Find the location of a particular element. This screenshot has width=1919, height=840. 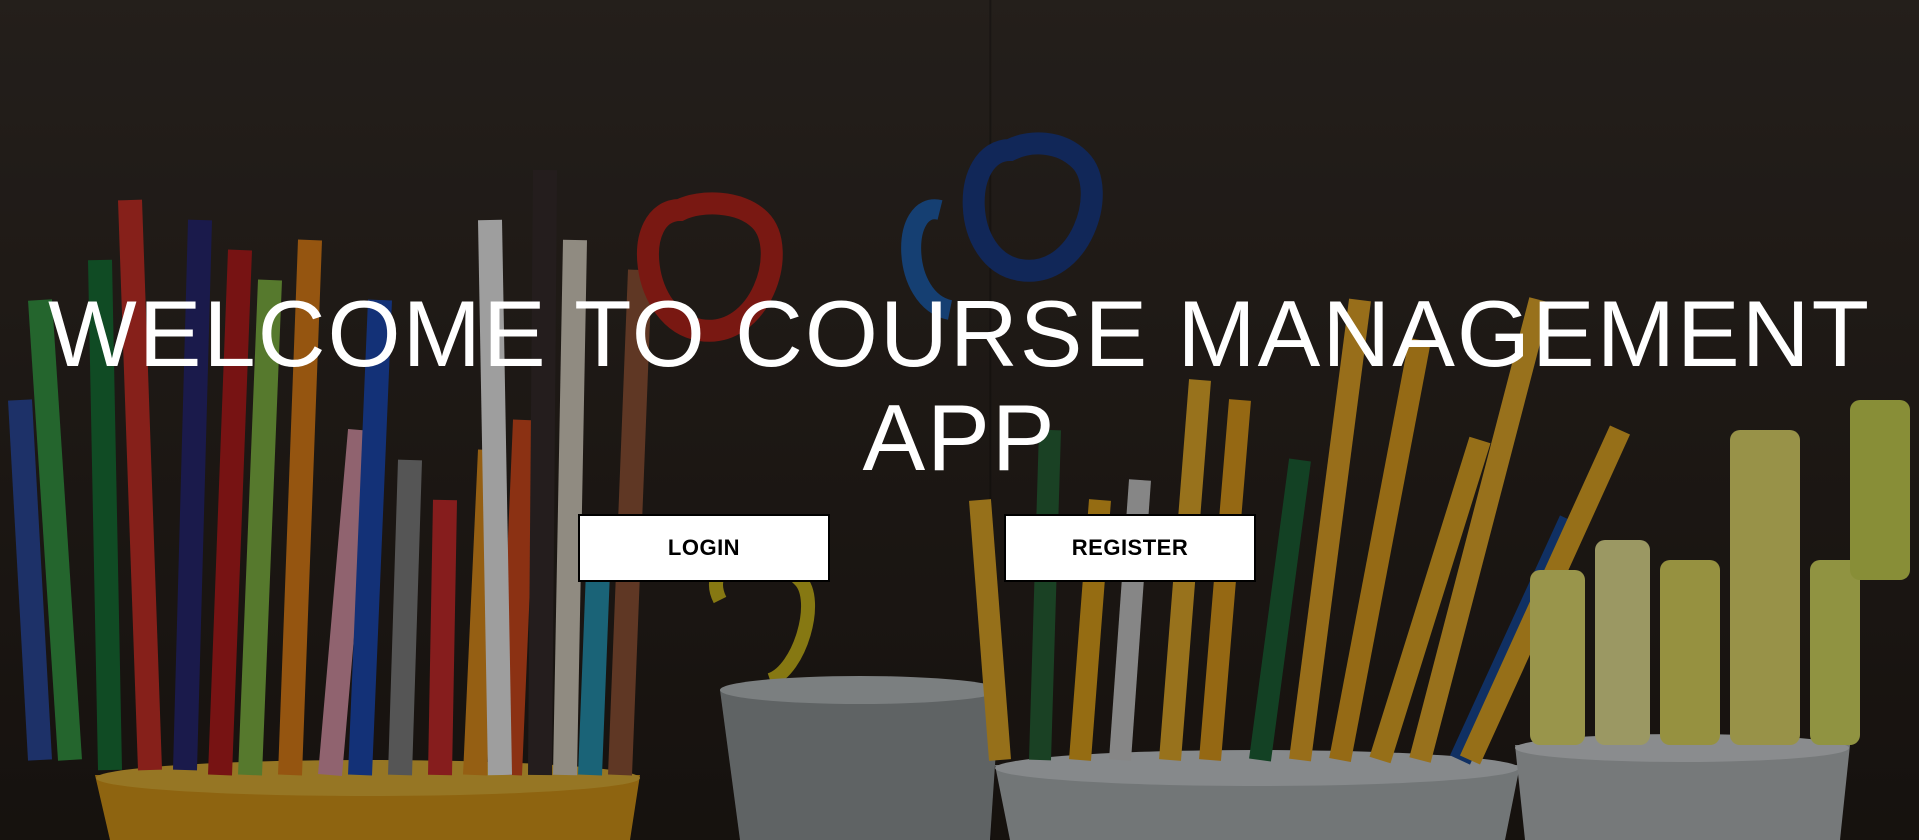

register-button: REGISTER is located at coordinates (1130, 548).